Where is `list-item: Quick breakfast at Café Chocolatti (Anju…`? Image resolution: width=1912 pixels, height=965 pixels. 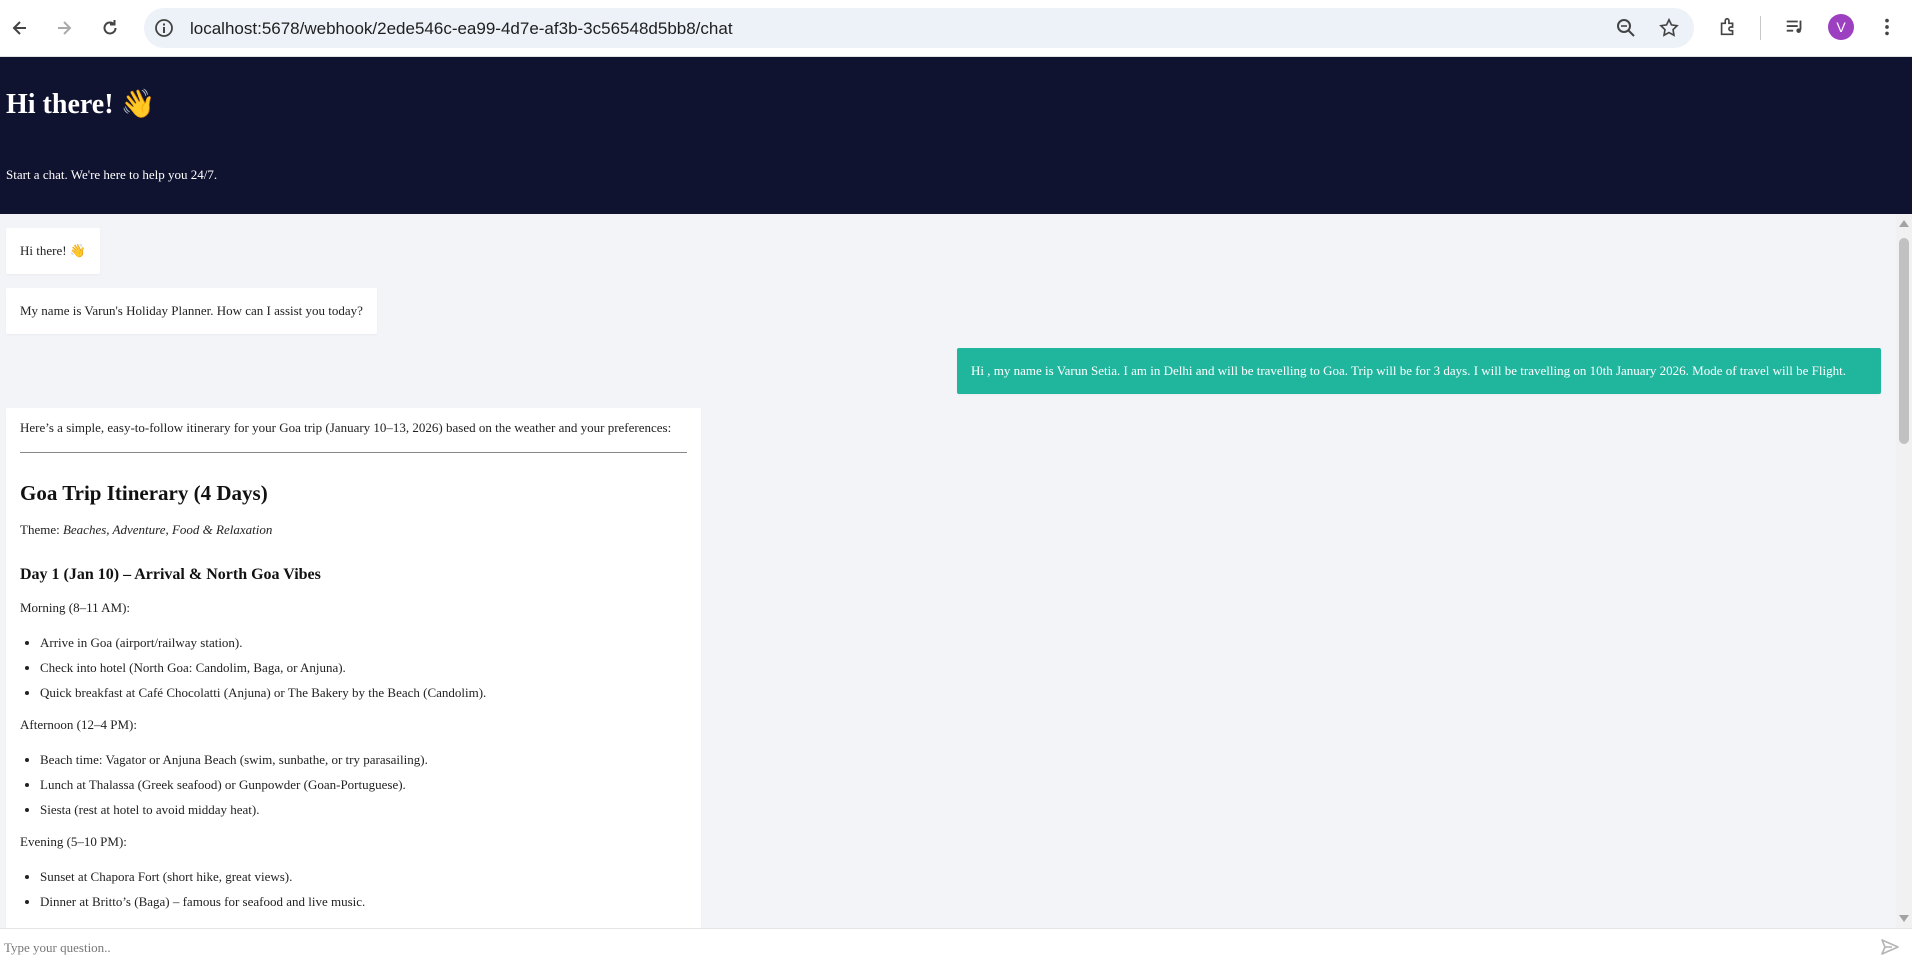
list-item: Quick breakfast at Café Chocolatti (Anju… is located at coordinates (363, 692).